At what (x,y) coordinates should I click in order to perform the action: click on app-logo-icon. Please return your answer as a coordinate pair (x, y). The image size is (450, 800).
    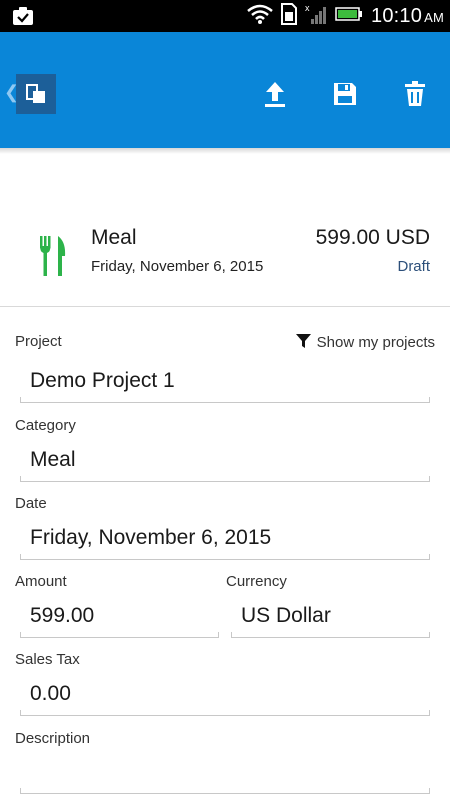
    Looking at the image, I should click on (36, 94).